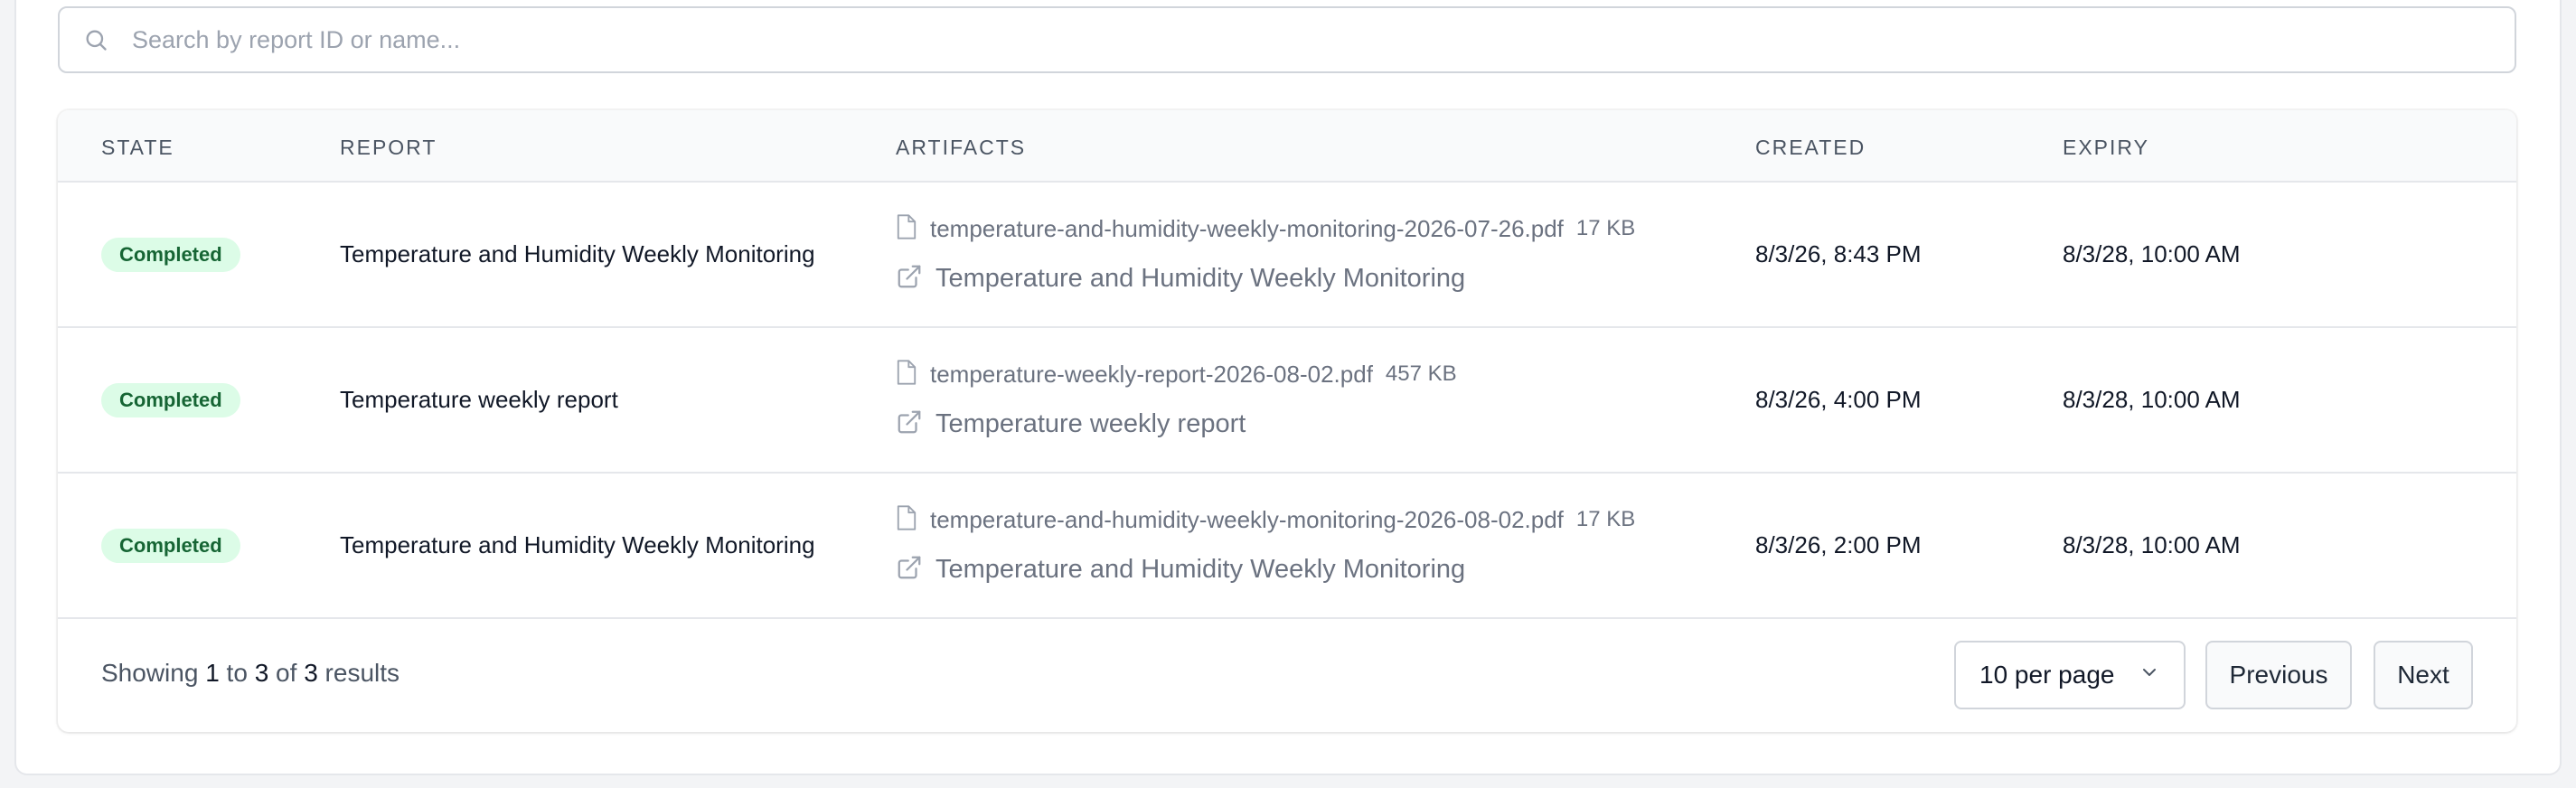  I want to click on header-expiry: EXPIRY, so click(2106, 147).